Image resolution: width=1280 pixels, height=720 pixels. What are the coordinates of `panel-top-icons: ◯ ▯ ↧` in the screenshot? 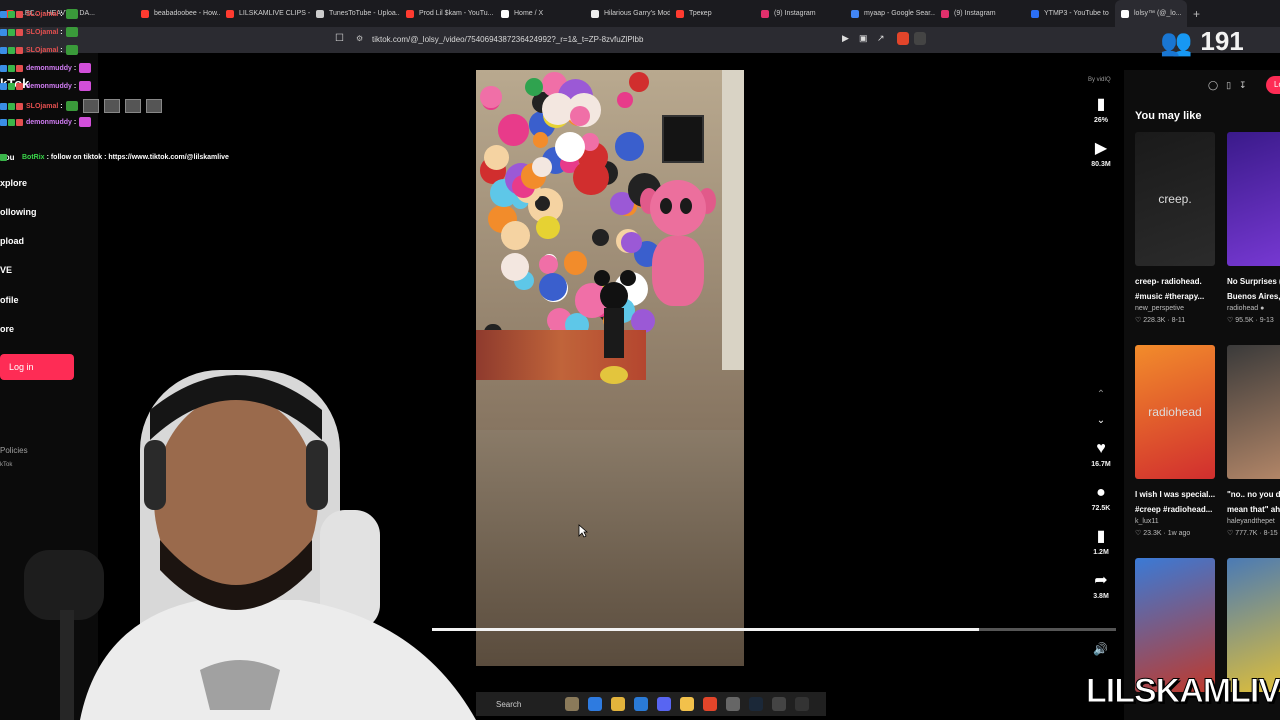 It's located at (1227, 85).